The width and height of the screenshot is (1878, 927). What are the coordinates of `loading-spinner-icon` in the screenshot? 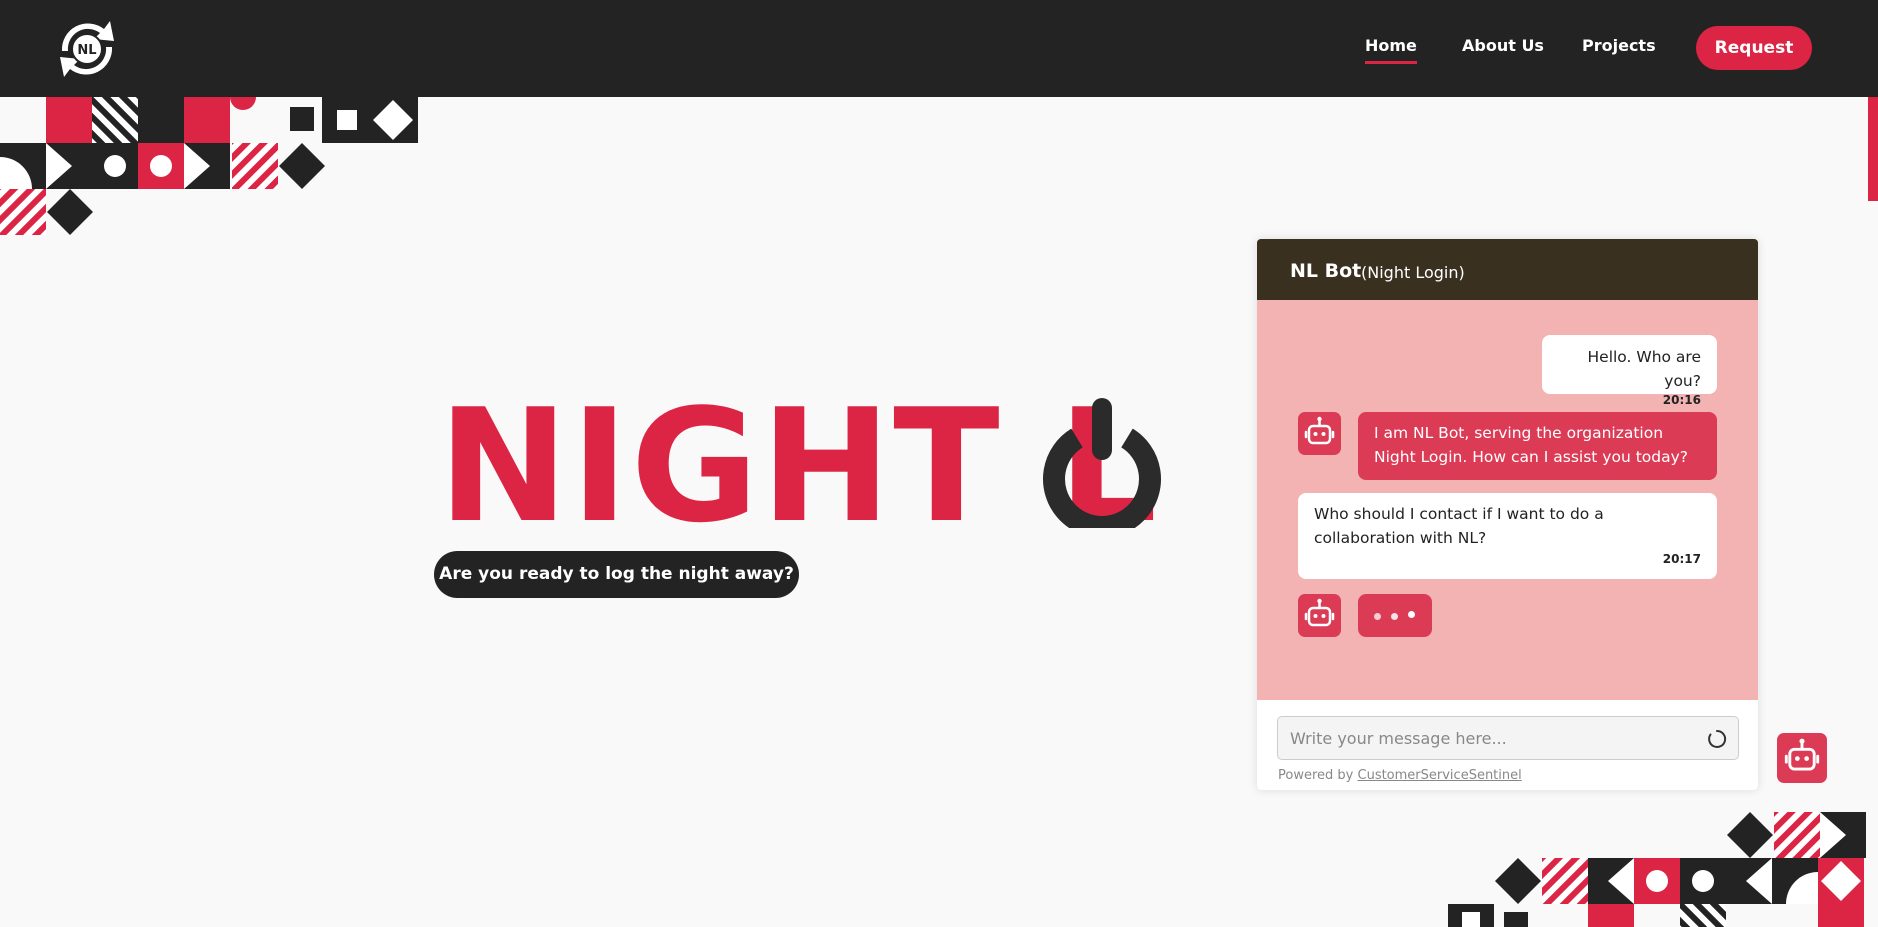 It's located at (1717, 739).